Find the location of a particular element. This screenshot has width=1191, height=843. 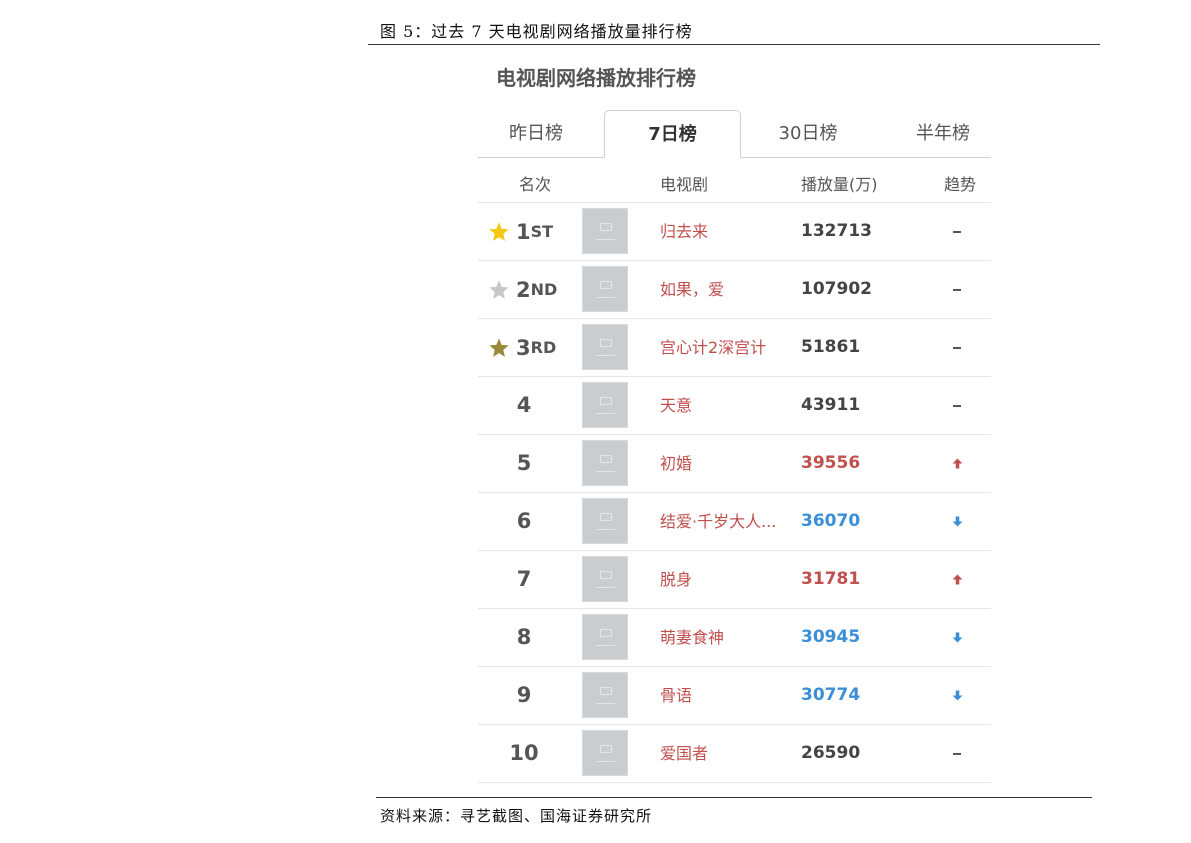

play-count: 30945 is located at coordinates (831, 637).